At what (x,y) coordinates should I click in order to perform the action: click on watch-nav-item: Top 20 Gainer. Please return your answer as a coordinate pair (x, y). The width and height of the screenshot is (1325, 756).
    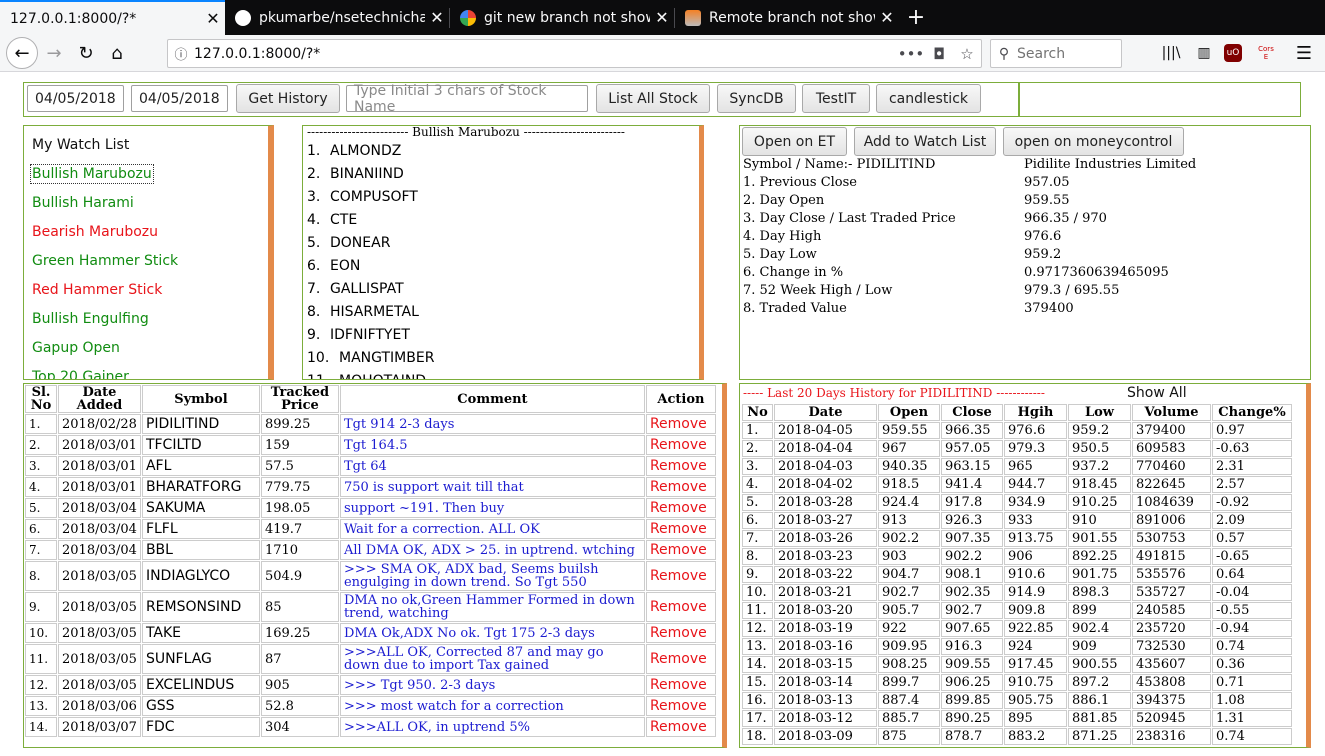
    Looking at the image, I should click on (80, 374).